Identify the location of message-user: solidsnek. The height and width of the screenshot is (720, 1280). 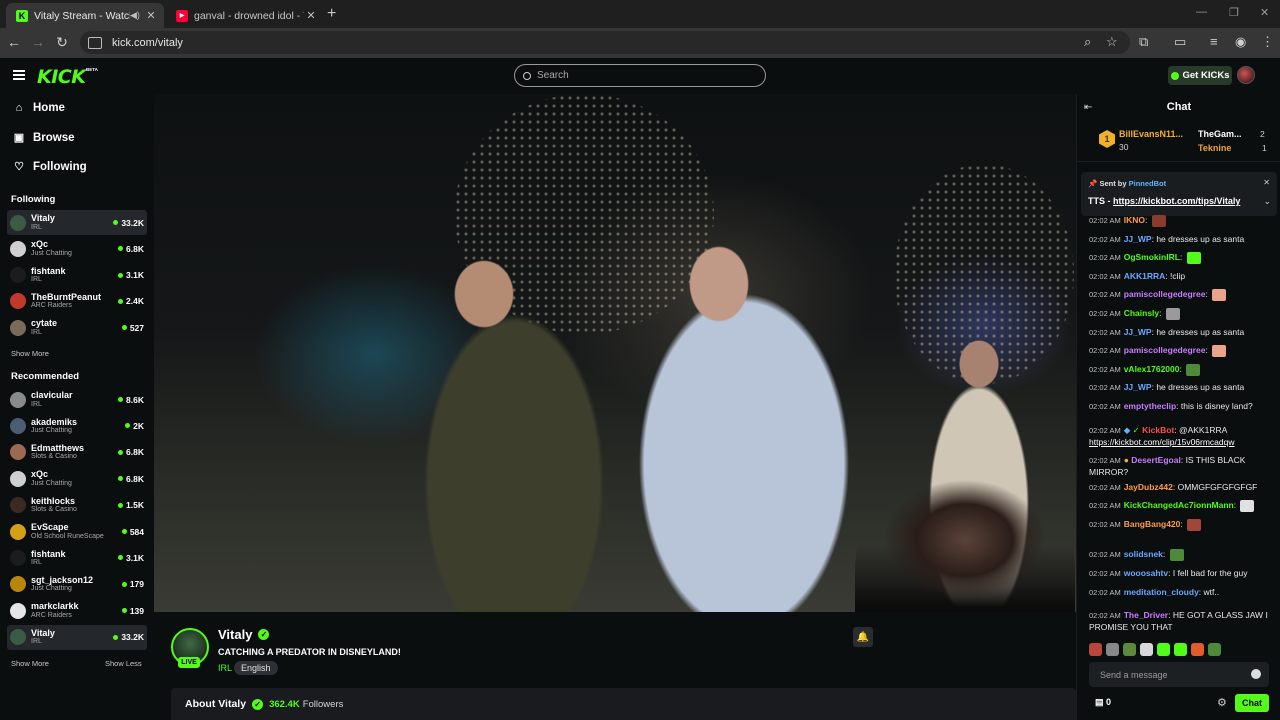
(1143, 554).